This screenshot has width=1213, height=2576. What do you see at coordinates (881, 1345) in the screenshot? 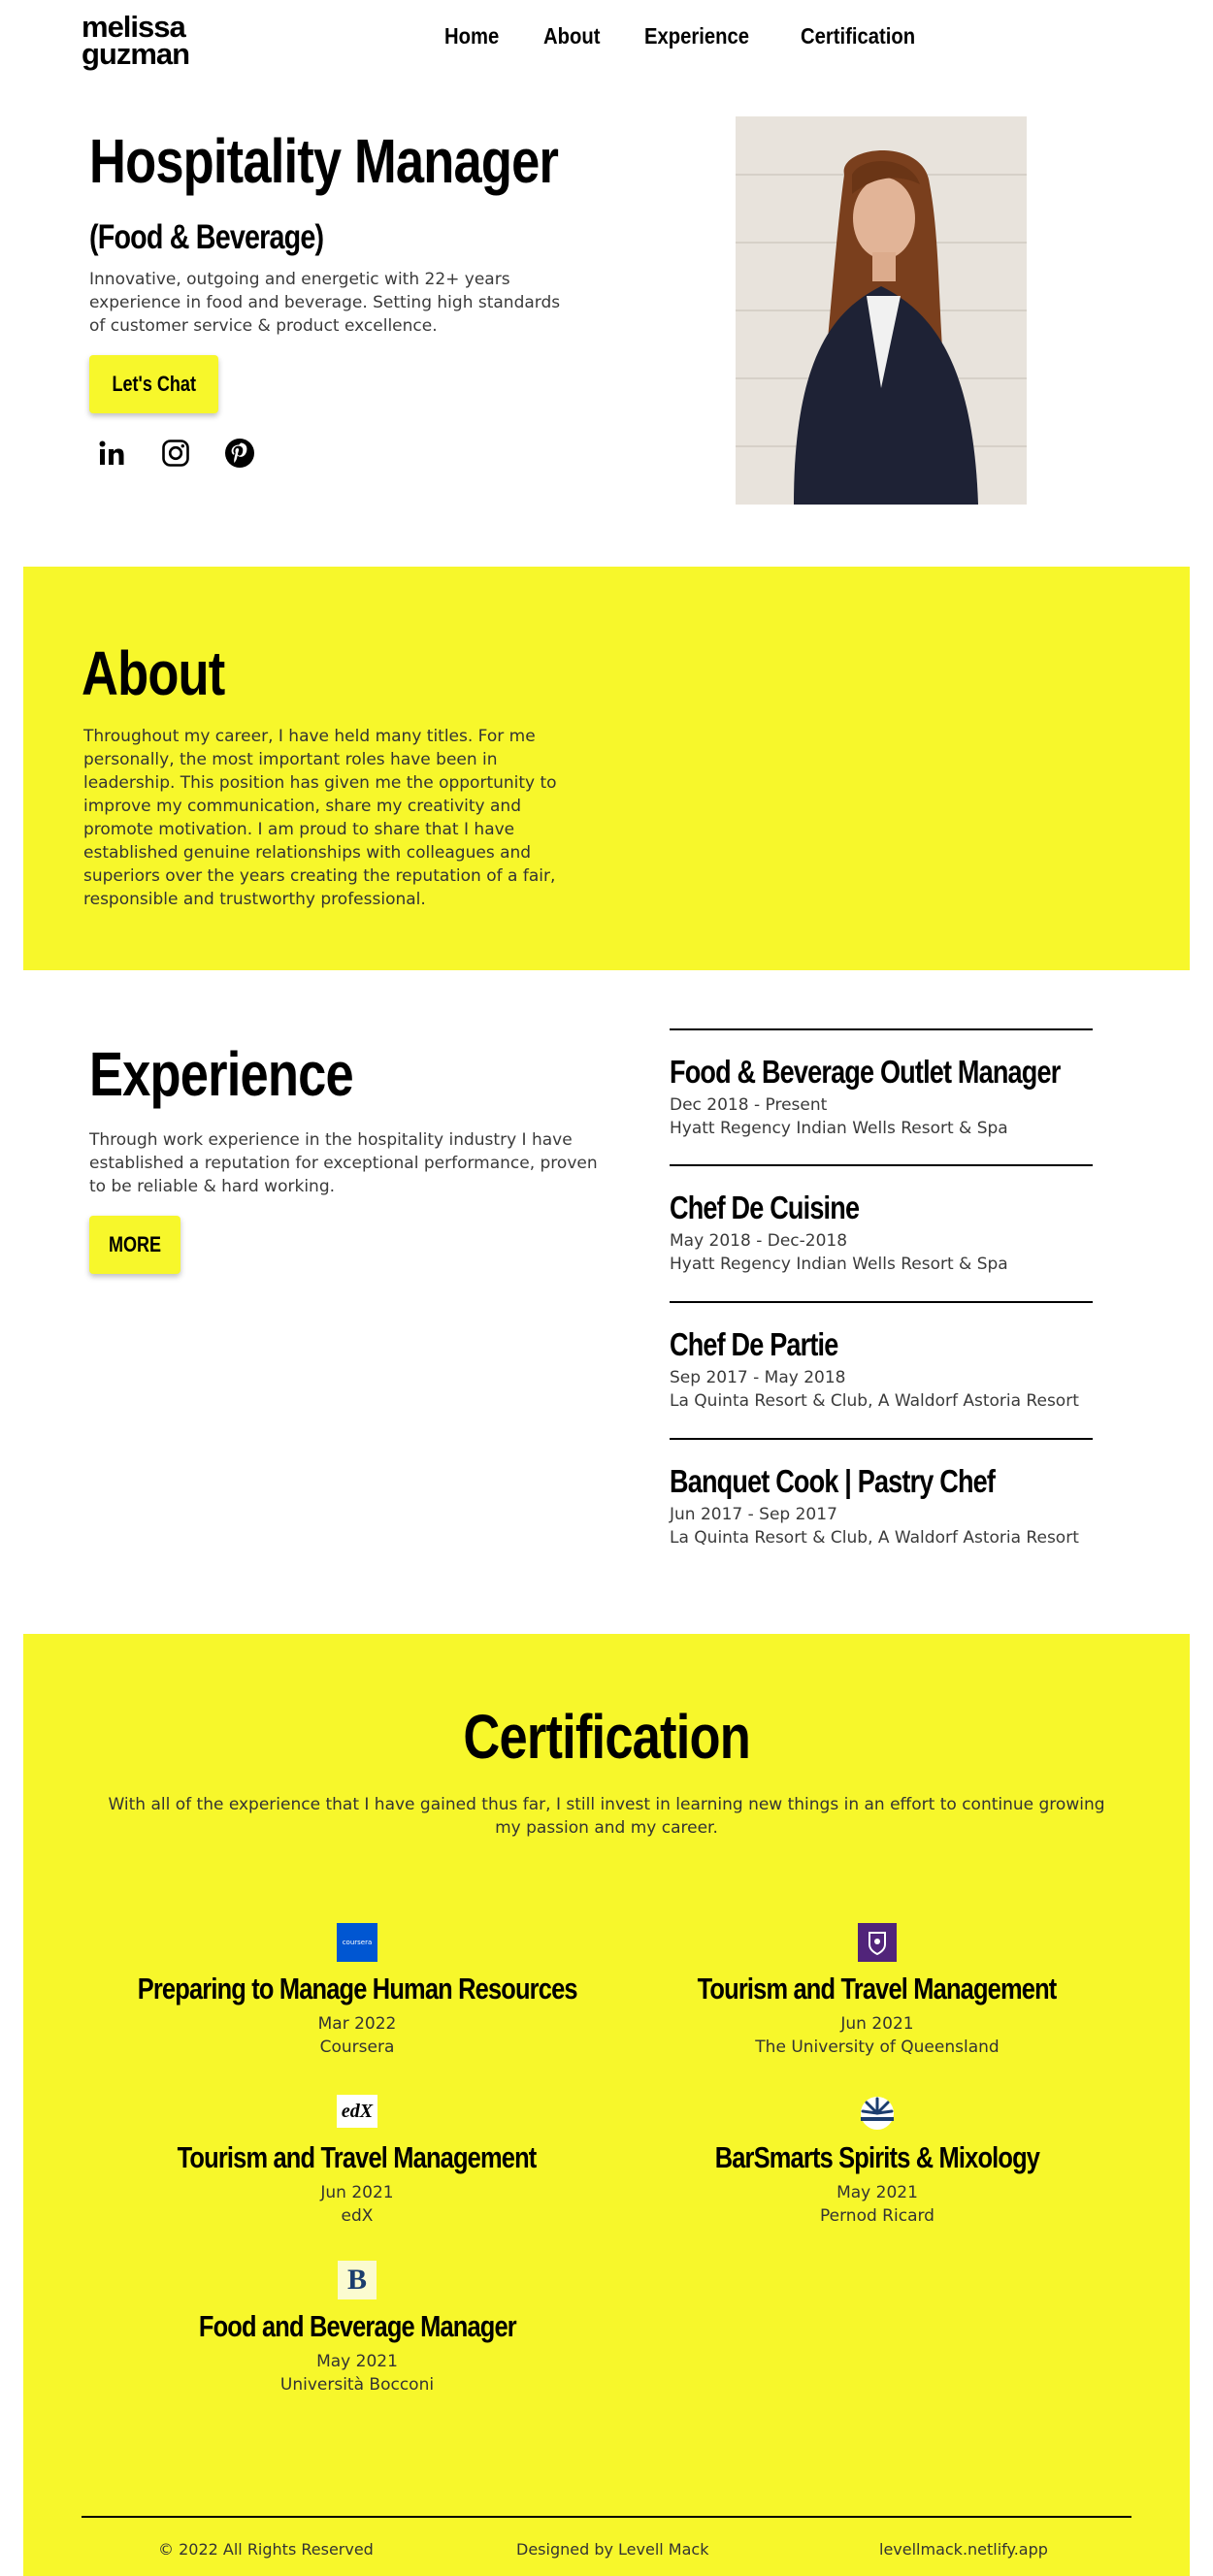
I see `job-title: Chef De Partie` at bounding box center [881, 1345].